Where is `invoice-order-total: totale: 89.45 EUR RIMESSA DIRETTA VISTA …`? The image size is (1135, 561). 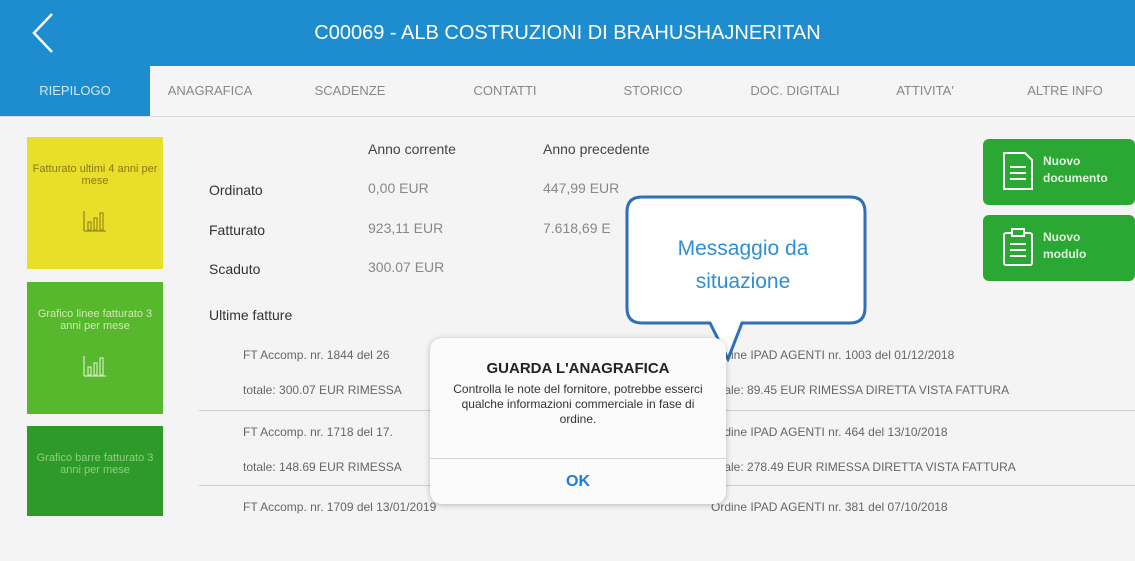
invoice-order-total: totale: 89.45 EUR RIMESSA DIRETTA VISTA … is located at coordinates (860, 390).